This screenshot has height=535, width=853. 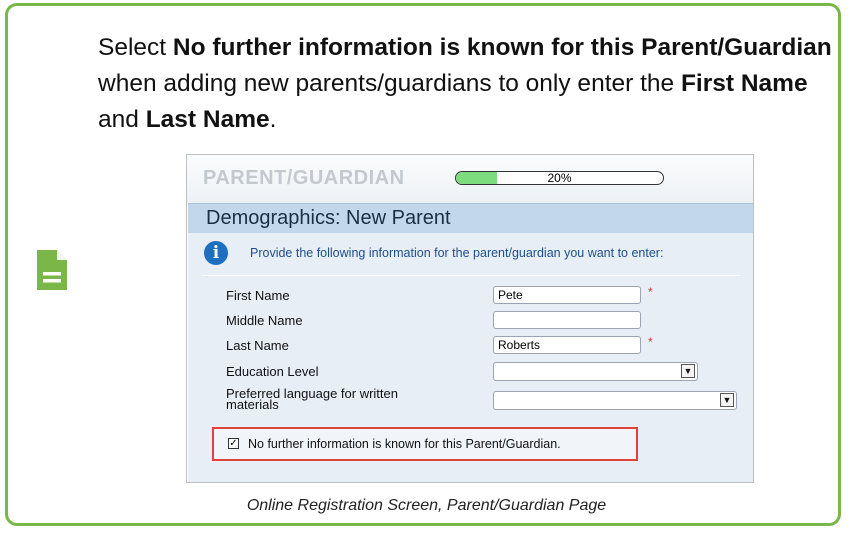 What do you see at coordinates (216, 253) in the screenshot?
I see `info-icon: i` at bounding box center [216, 253].